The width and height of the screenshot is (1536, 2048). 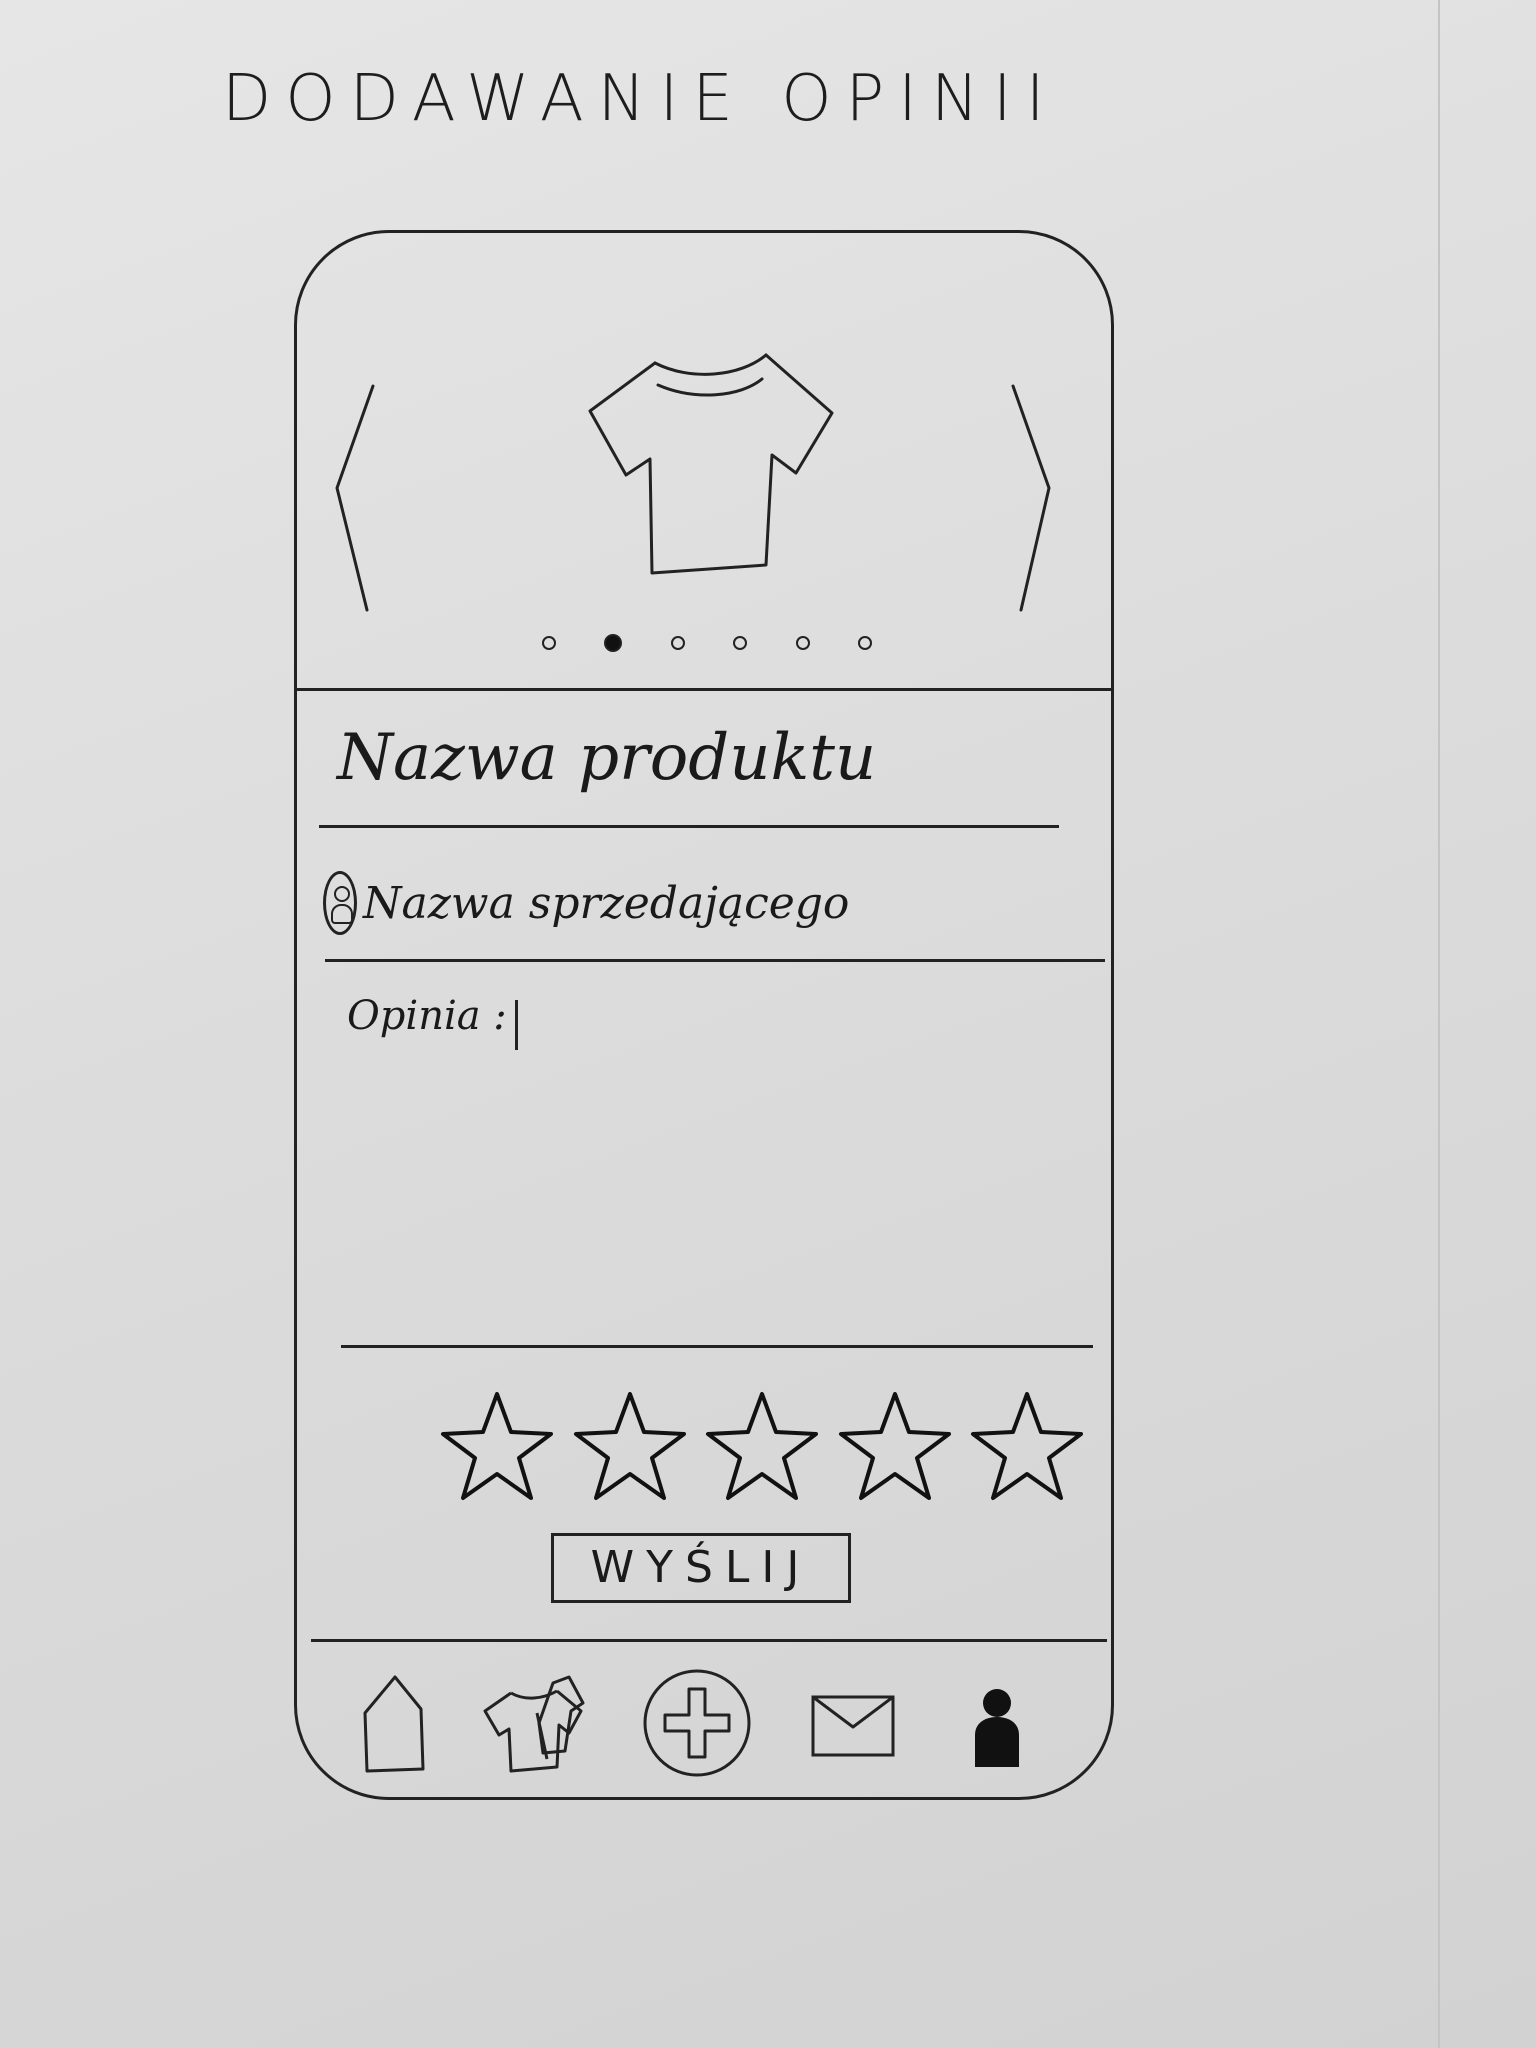 What do you see at coordinates (853, 1726) in the screenshot?
I see `mail-icon` at bounding box center [853, 1726].